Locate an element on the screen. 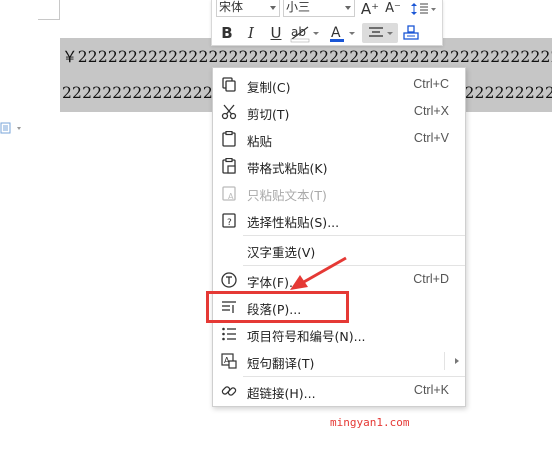  font-name-select: 宋体 is located at coordinates (248, 8).